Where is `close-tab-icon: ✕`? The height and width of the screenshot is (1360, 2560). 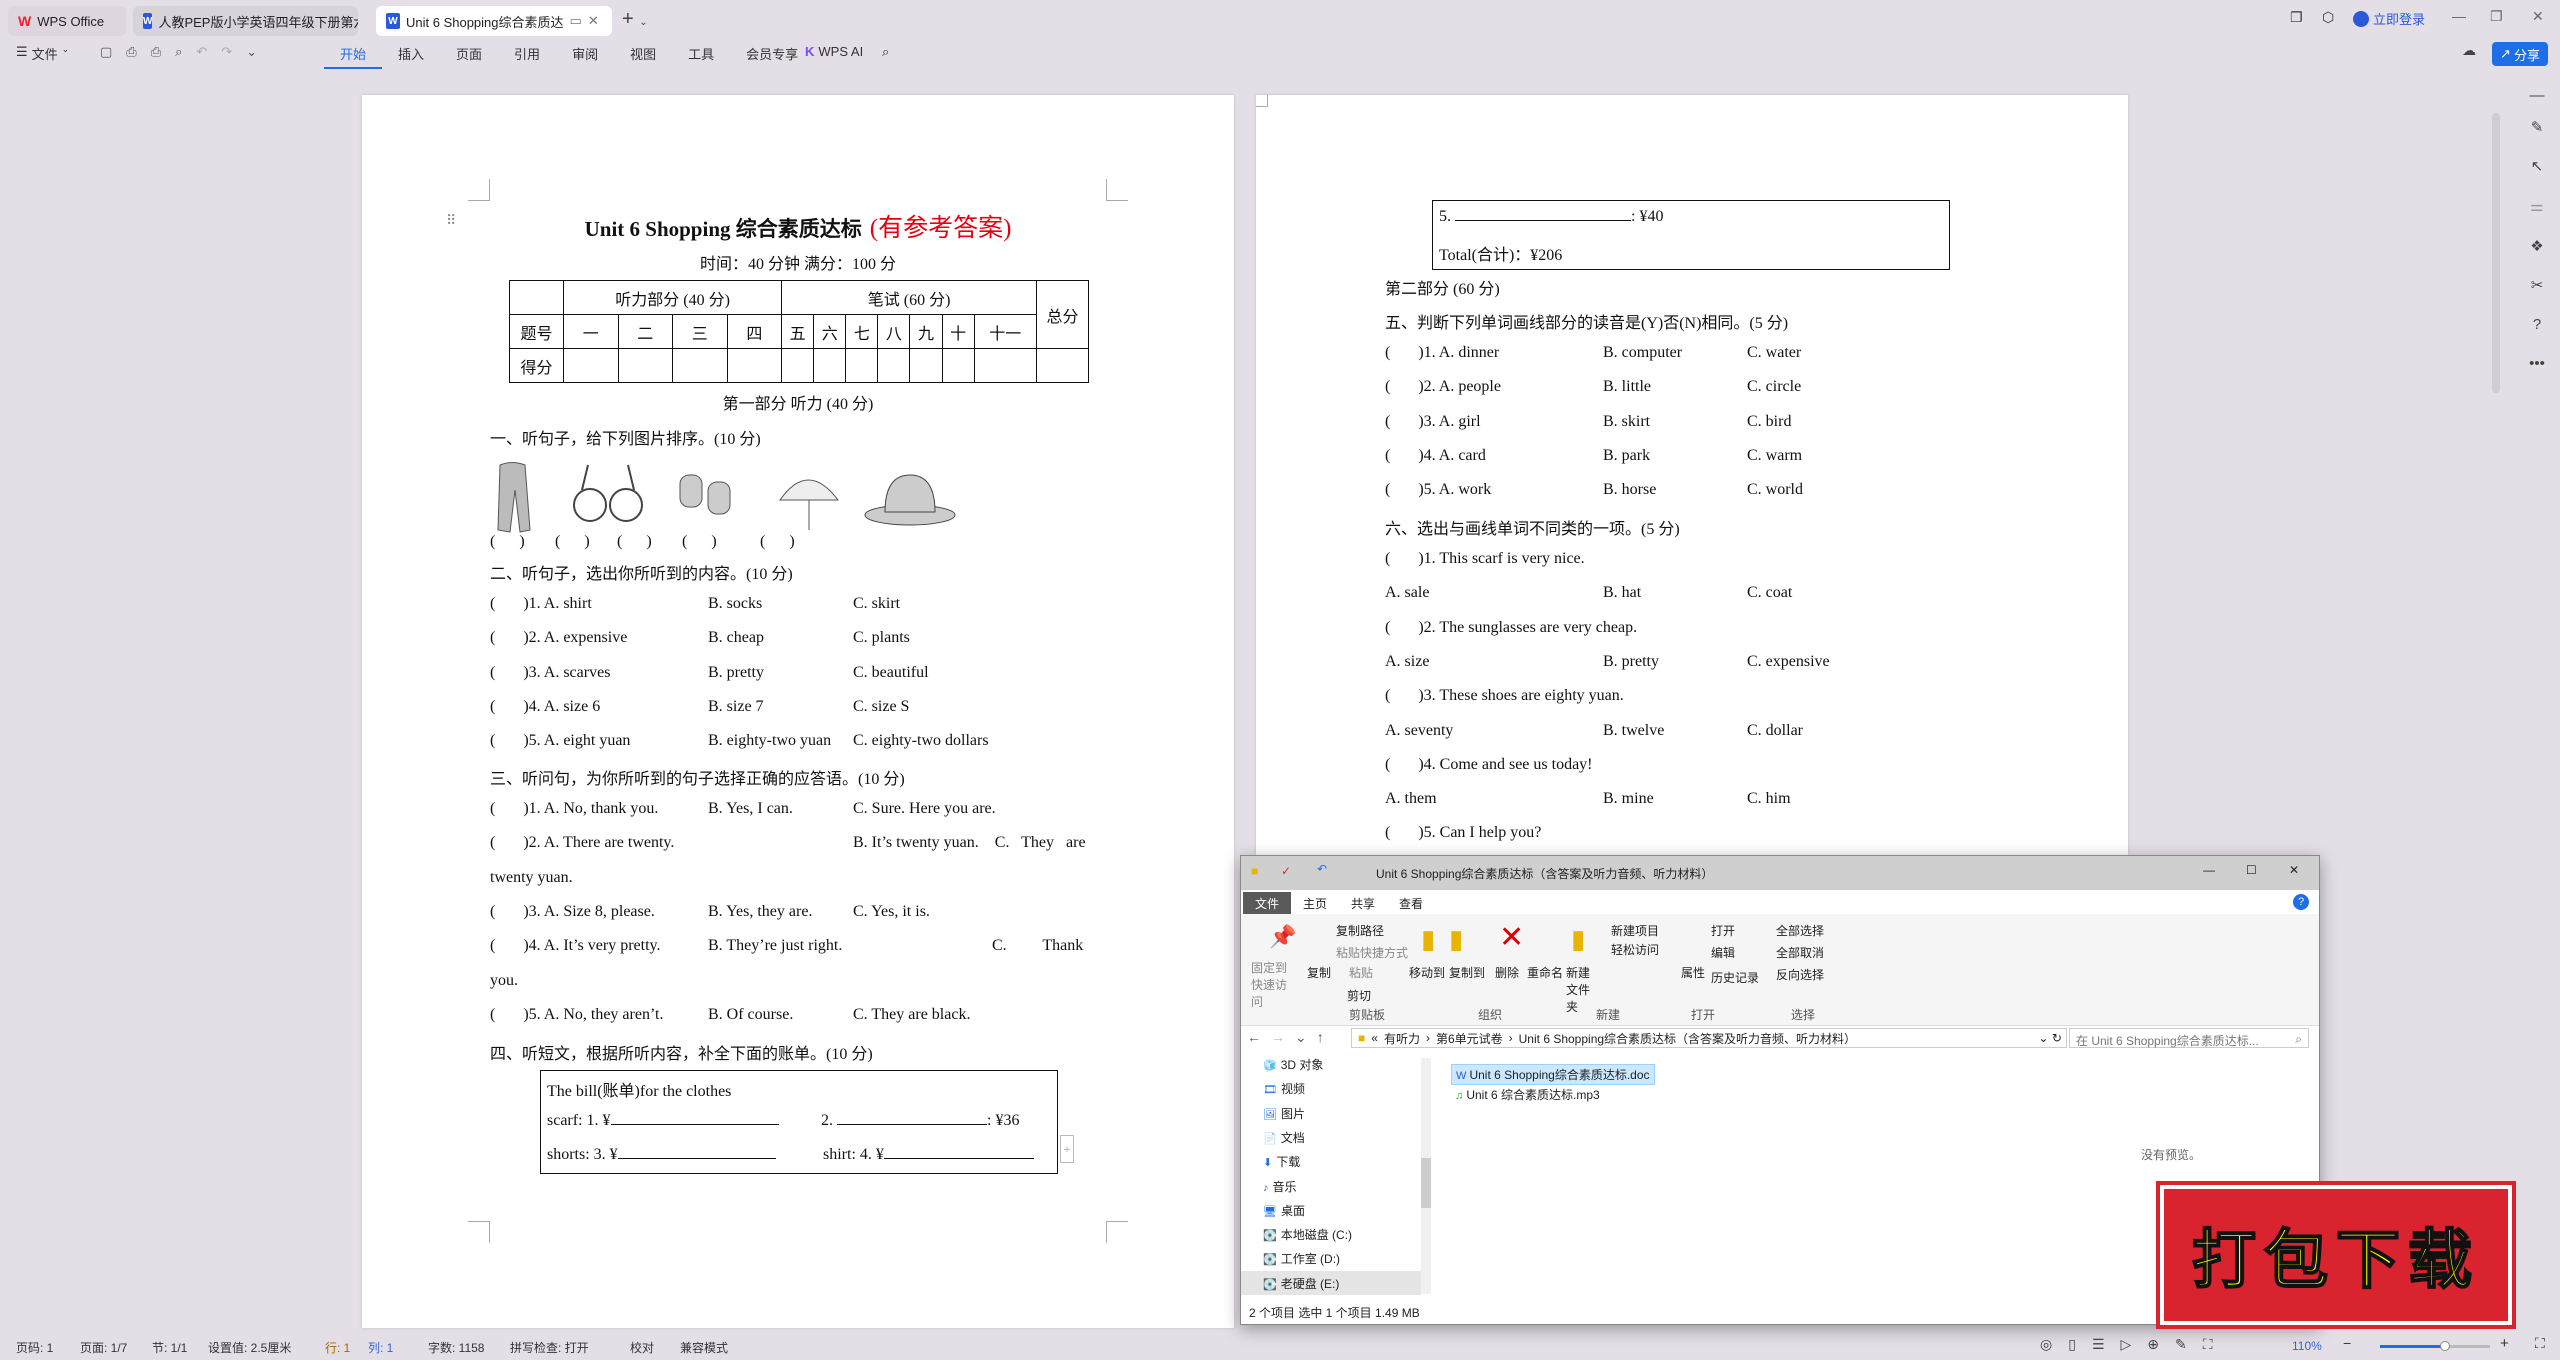
close-tab-icon: ✕ is located at coordinates (593, 21).